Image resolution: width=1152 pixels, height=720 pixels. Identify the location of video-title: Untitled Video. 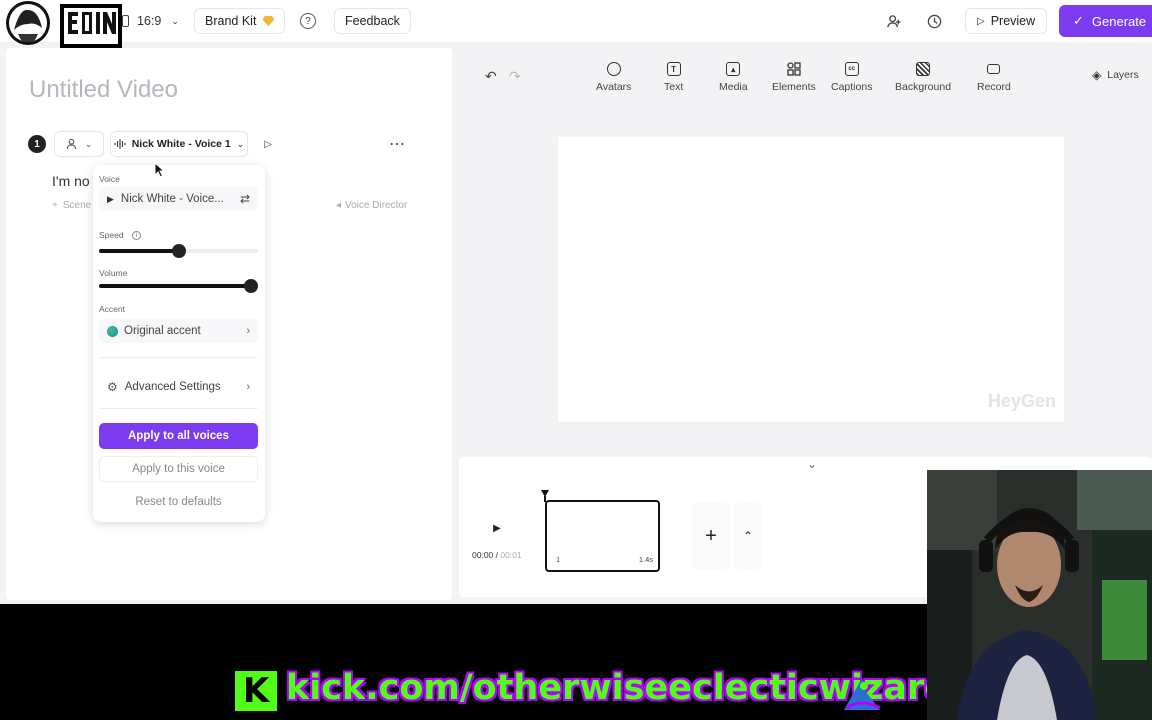
(103, 90).